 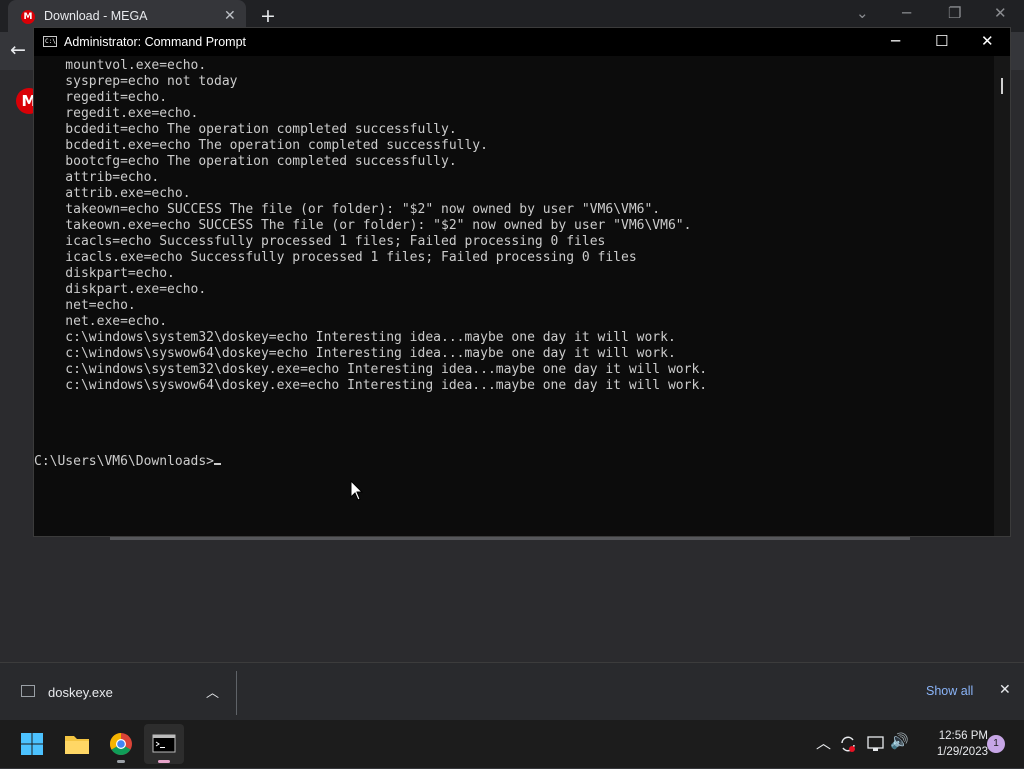 I want to click on start-button, so click(x=32, y=744).